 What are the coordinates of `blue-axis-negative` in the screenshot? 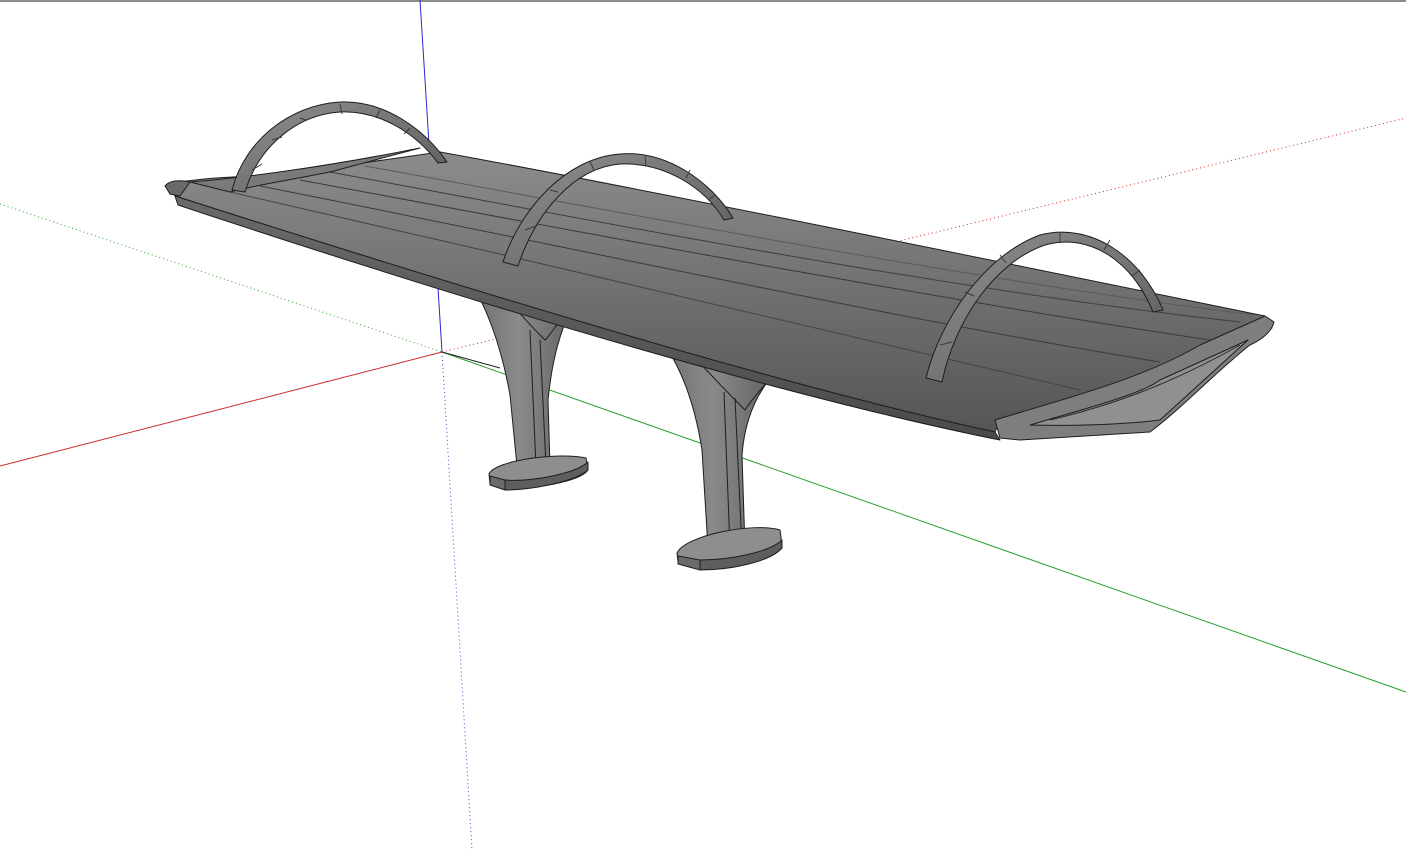 It's located at (457, 600).